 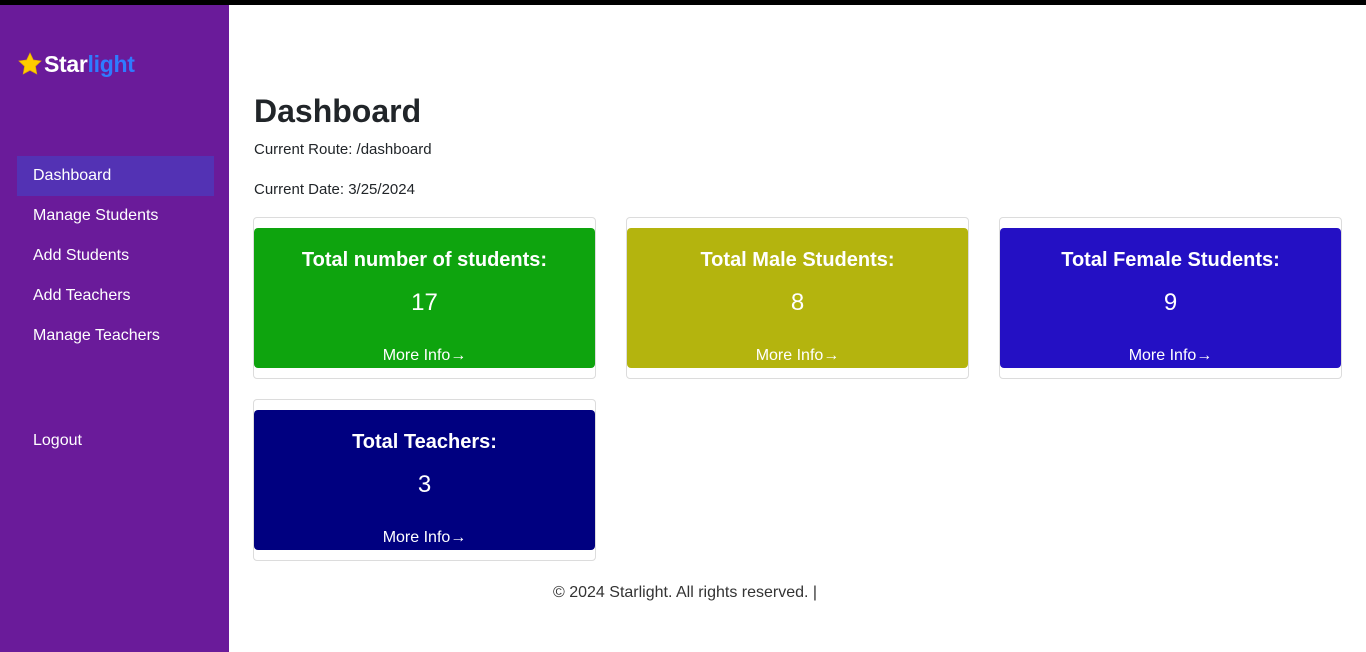 What do you see at coordinates (57, 441) in the screenshot?
I see `logout-link: Logout` at bounding box center [57, 441].